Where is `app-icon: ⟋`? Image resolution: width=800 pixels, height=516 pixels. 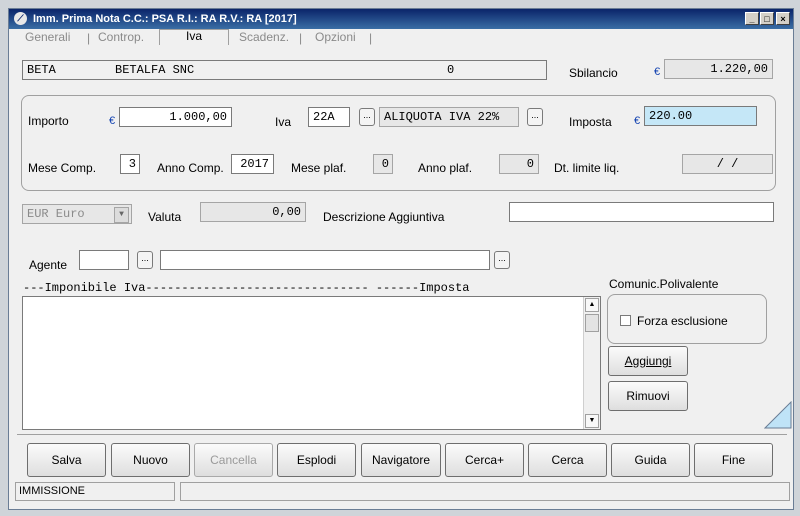 app-icon: ⟋ is located at coordinates (20, 18).